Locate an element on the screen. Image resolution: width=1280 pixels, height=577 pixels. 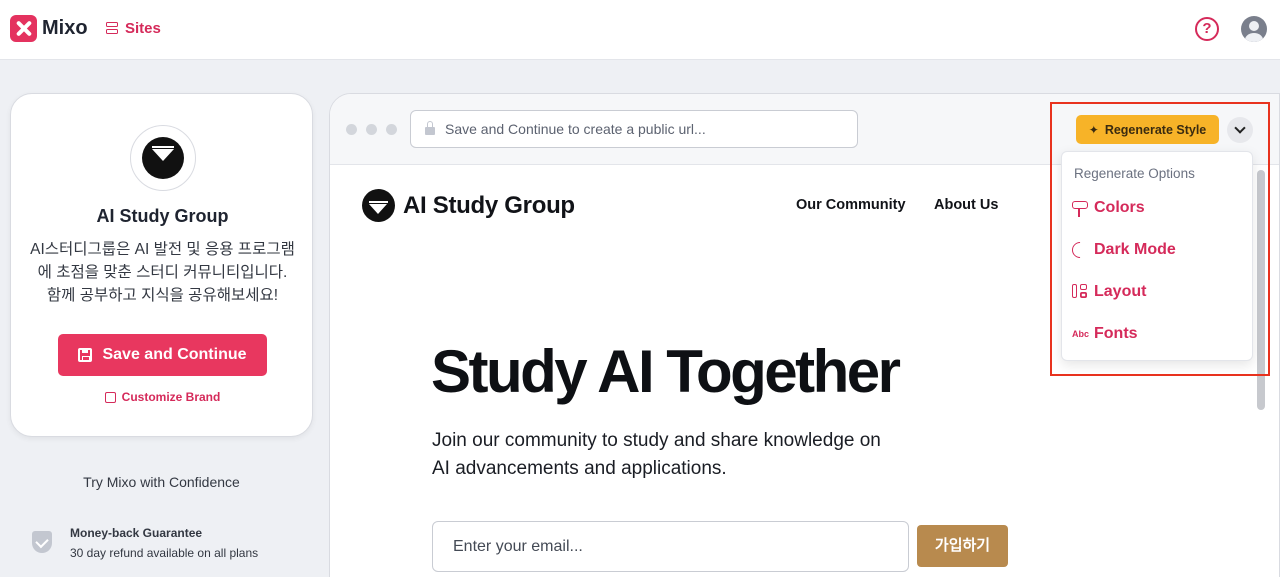
help-icon: ? is located at coordinates (1207, 29).